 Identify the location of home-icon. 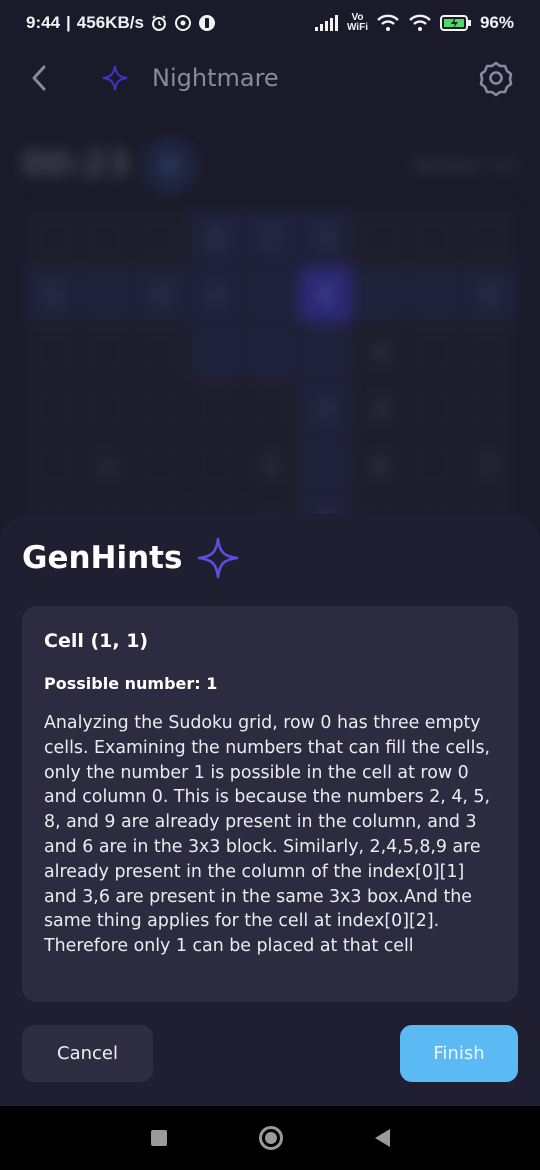
(270, 1138).